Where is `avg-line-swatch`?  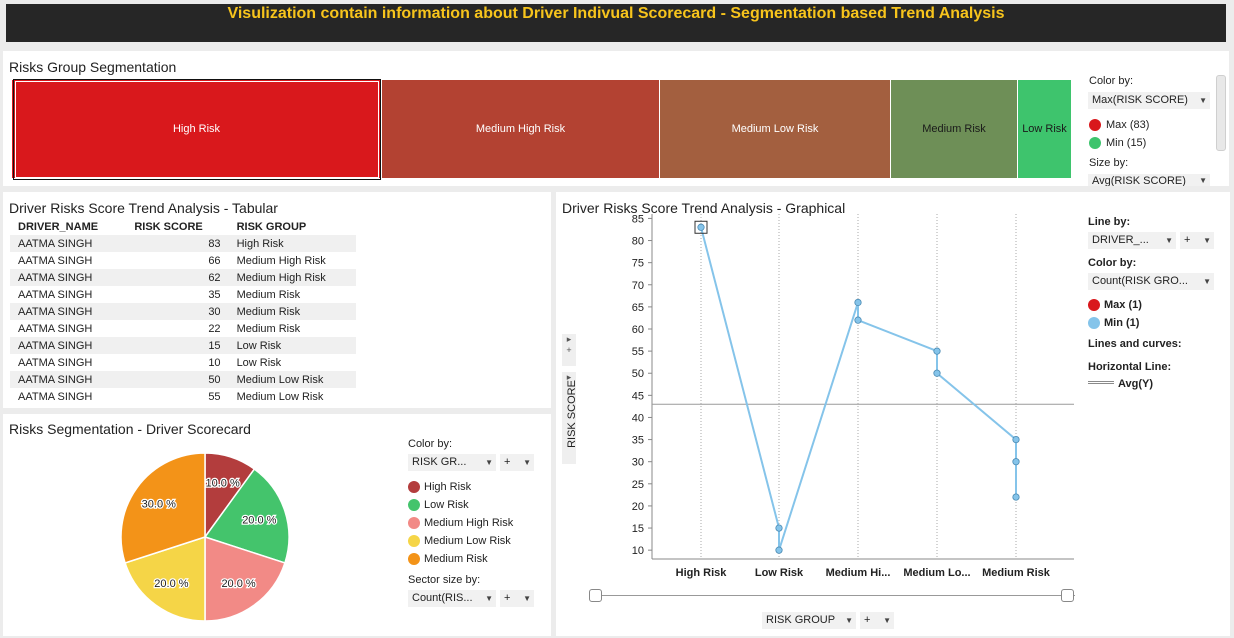 avg-line-swatch is located at coordinates (1101, 382).